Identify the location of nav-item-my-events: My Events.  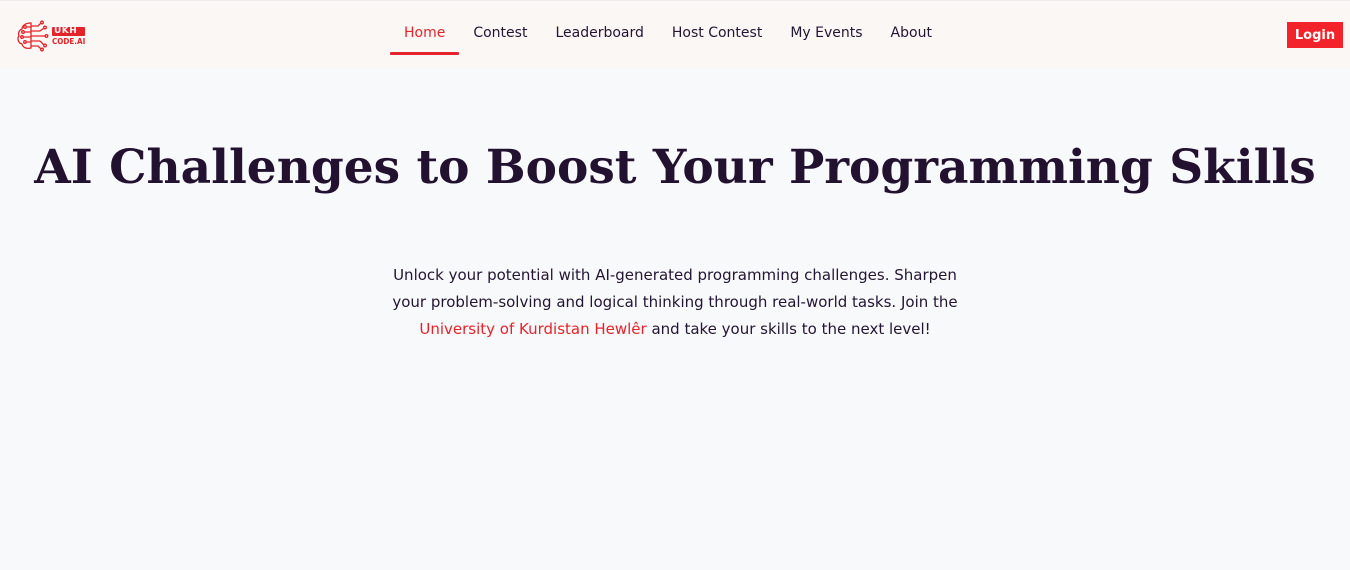
(826, 28).